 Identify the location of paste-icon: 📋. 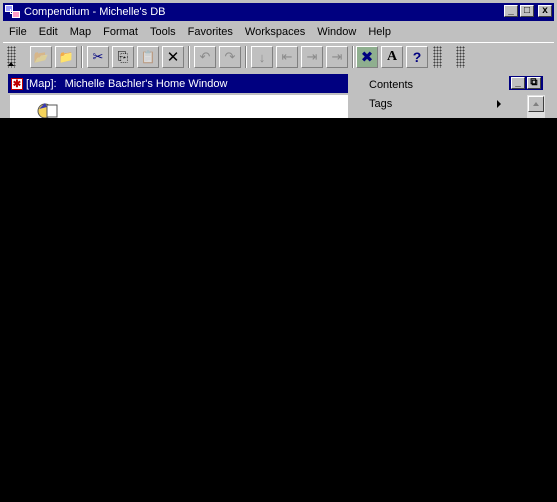
(148, 57).